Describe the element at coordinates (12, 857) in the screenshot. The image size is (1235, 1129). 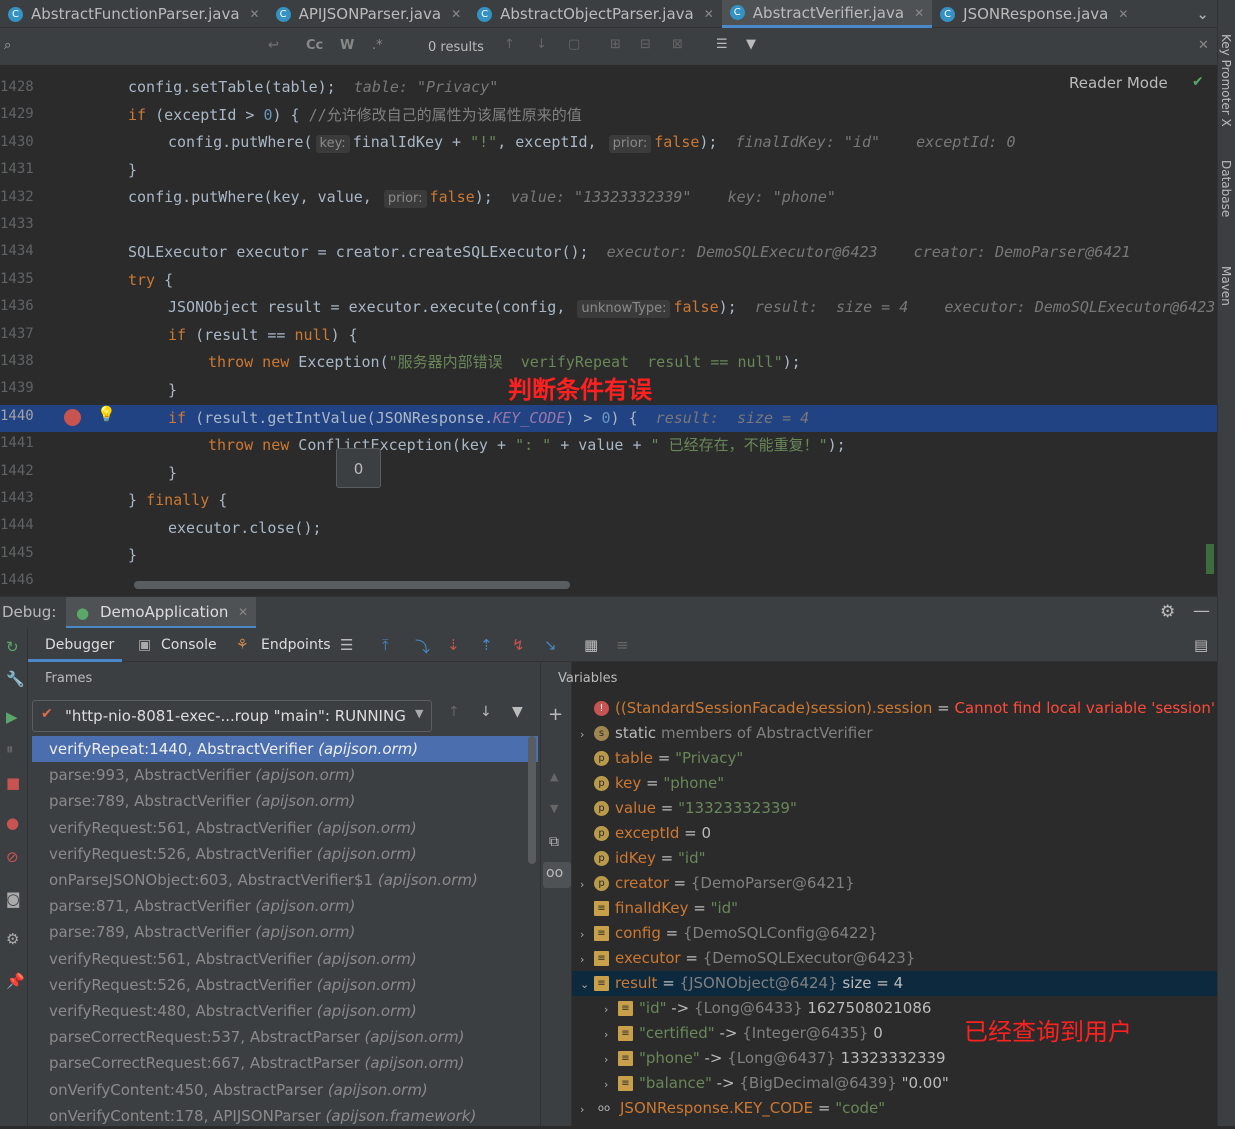
I see `mute-breakpoints-icon: ⊘` at that location.